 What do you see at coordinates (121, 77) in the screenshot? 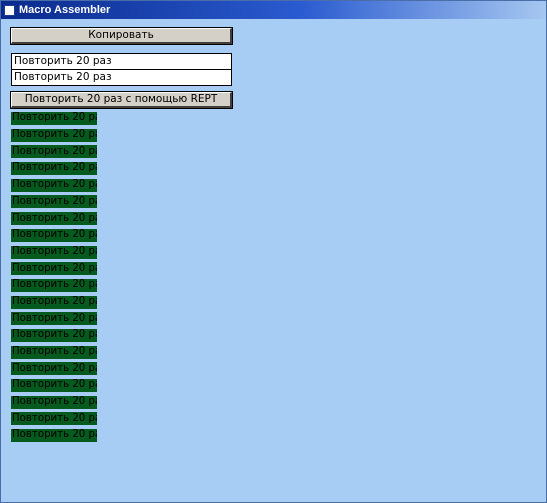
I see `text-field-2: Повторить 20 раз` at bounding box center [121, 77].